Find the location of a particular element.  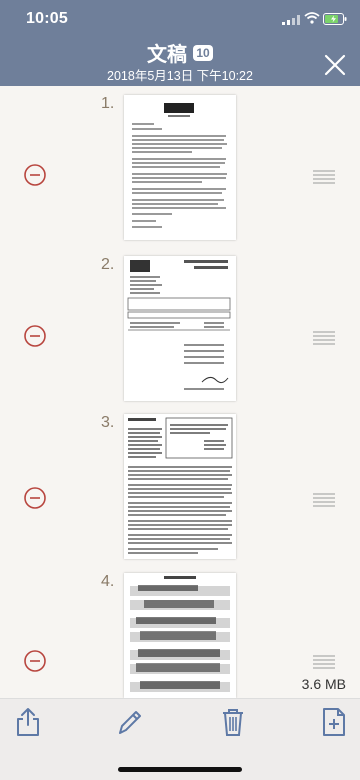

notice-page-image is located at coordinates (180, 485).